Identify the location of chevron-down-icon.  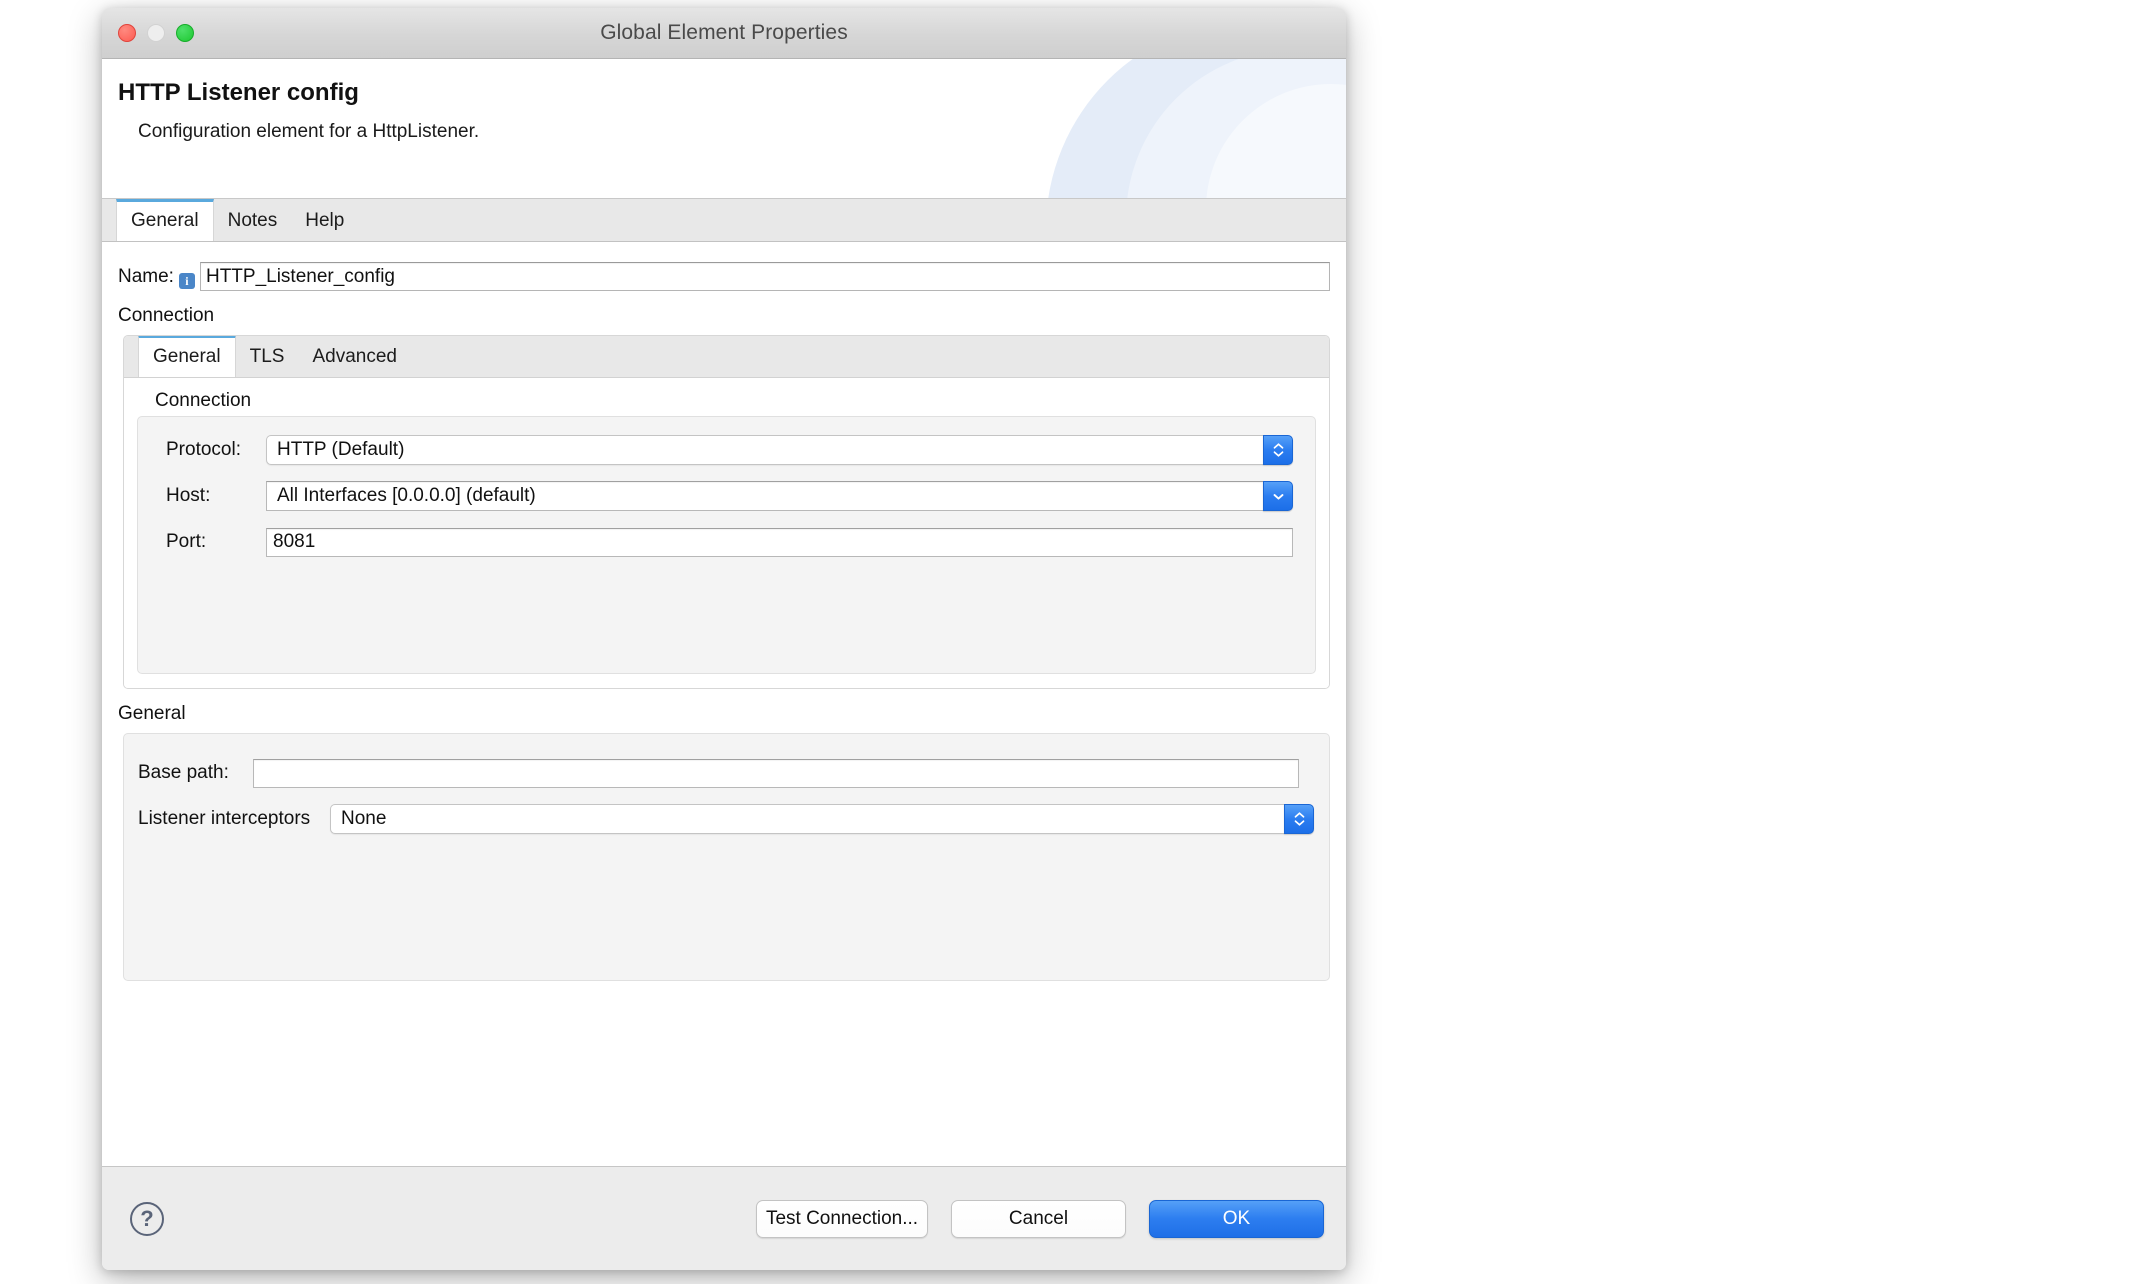
(1278, 496).